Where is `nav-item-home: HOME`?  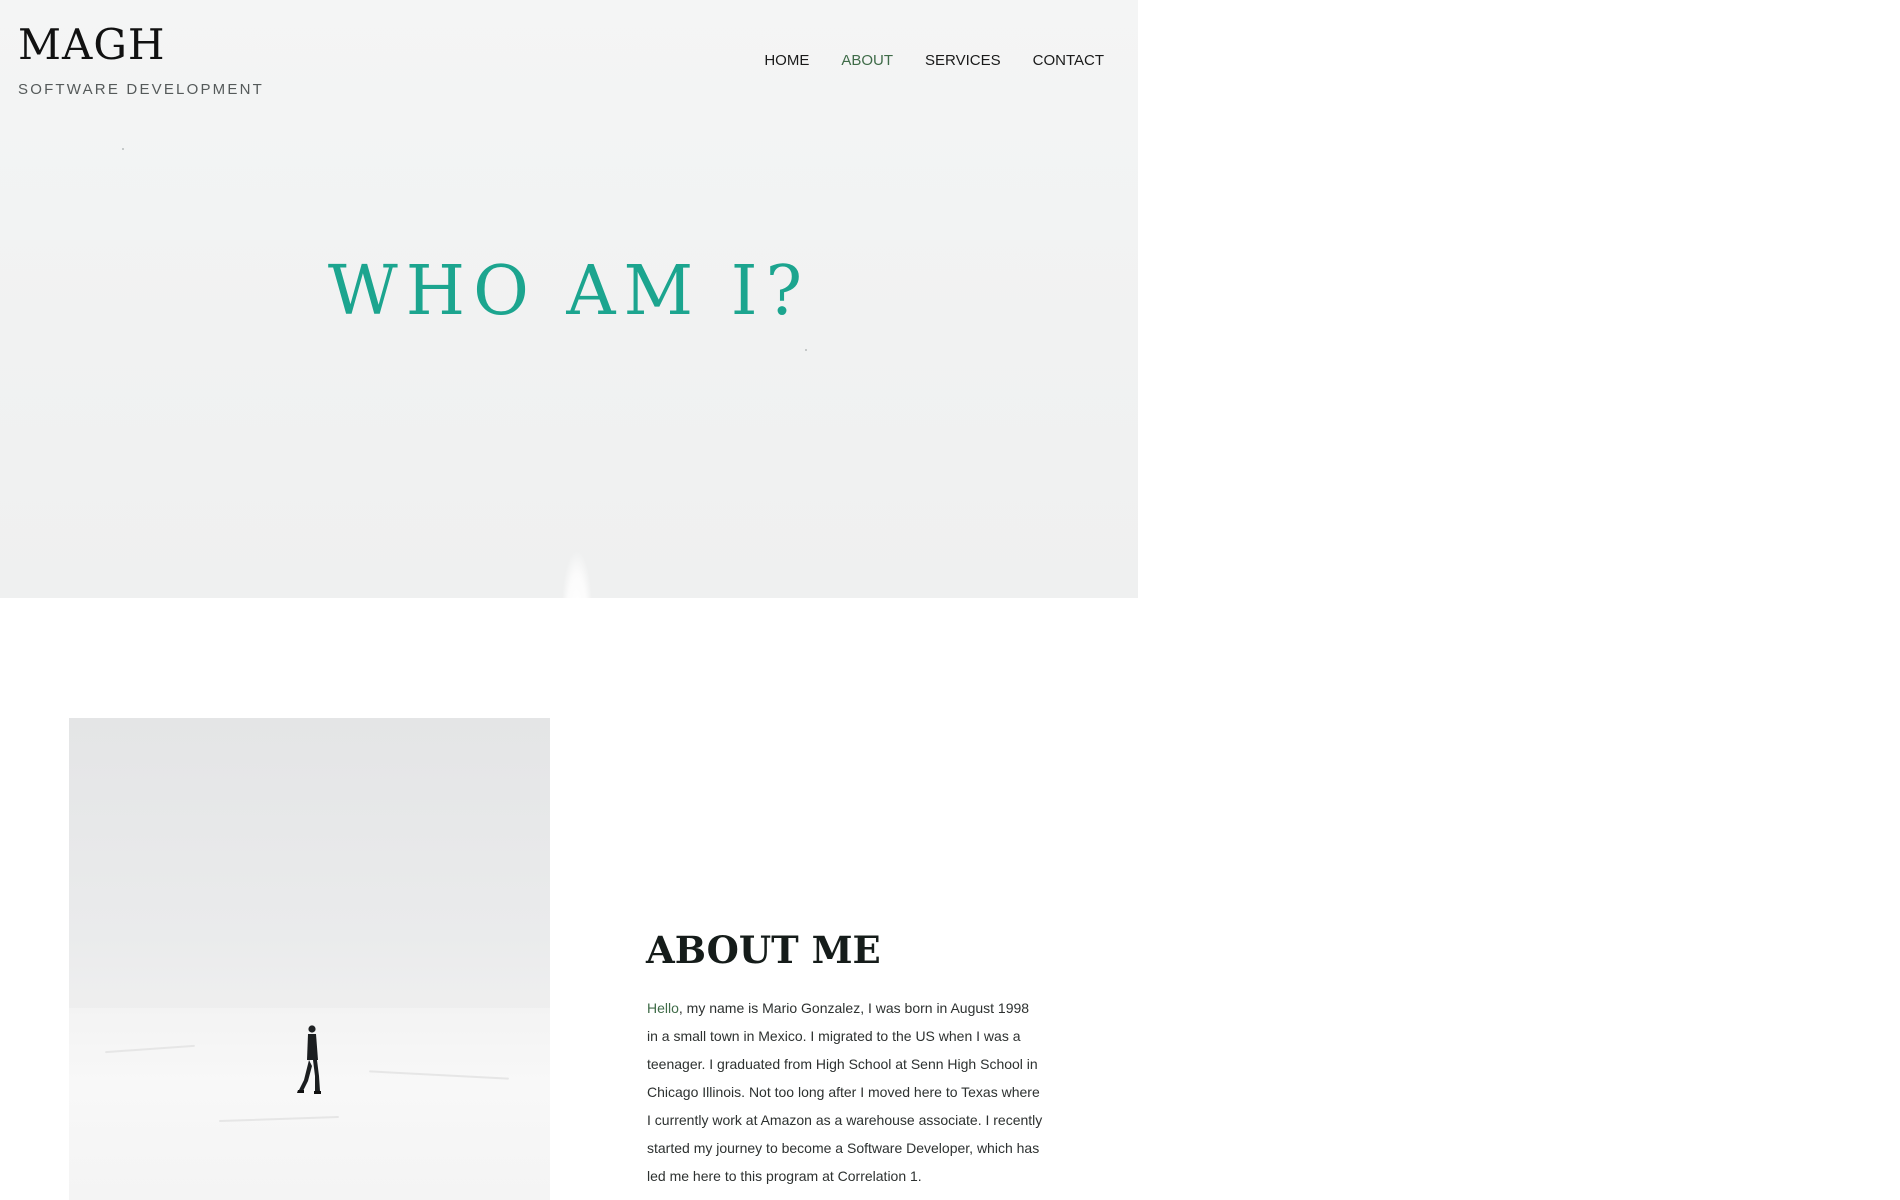 nav-item-home: HOME is located at coordinates (786, 61).